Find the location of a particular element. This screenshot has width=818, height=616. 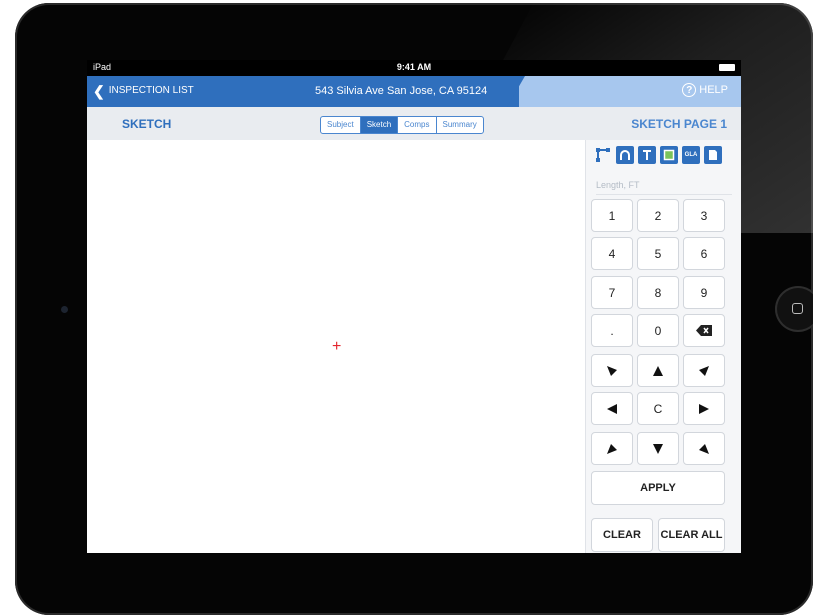

arrow-down-icon is located at coordinates (658, 448).